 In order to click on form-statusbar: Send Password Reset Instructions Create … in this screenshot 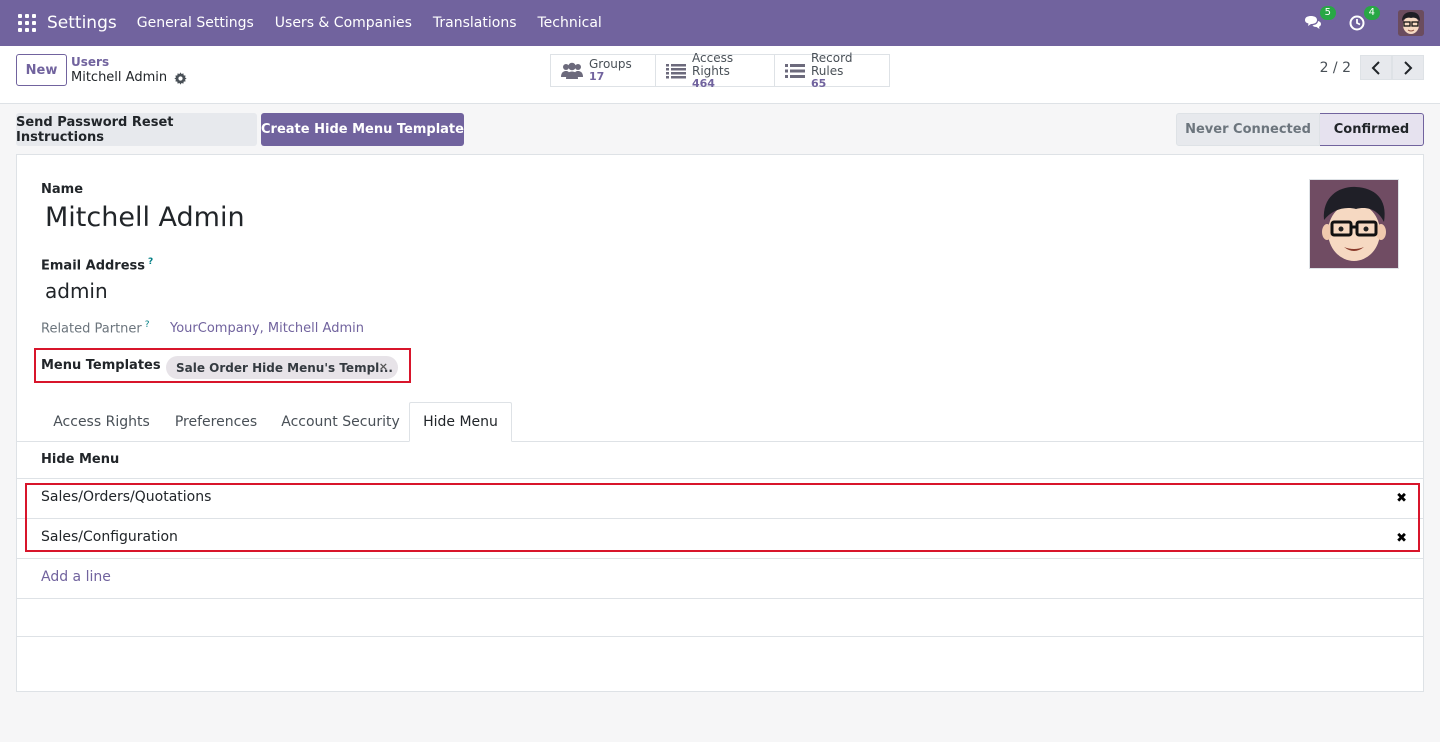, I will do `click(720, 129)`.